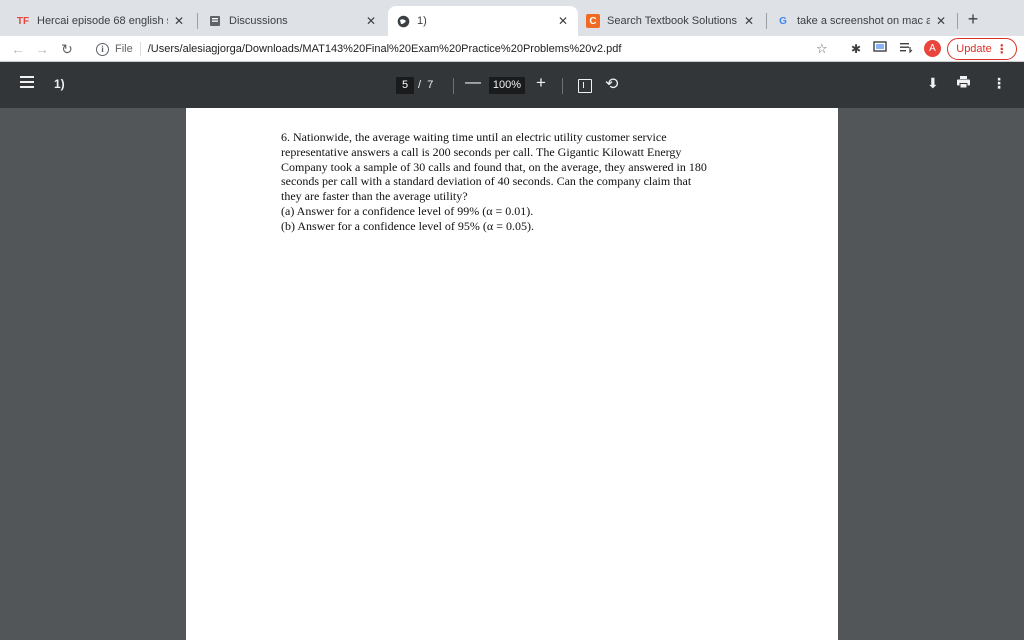 The height and width of the screenshot is (640, 1024). I want to click on update-label: Update, so click(974, 49).